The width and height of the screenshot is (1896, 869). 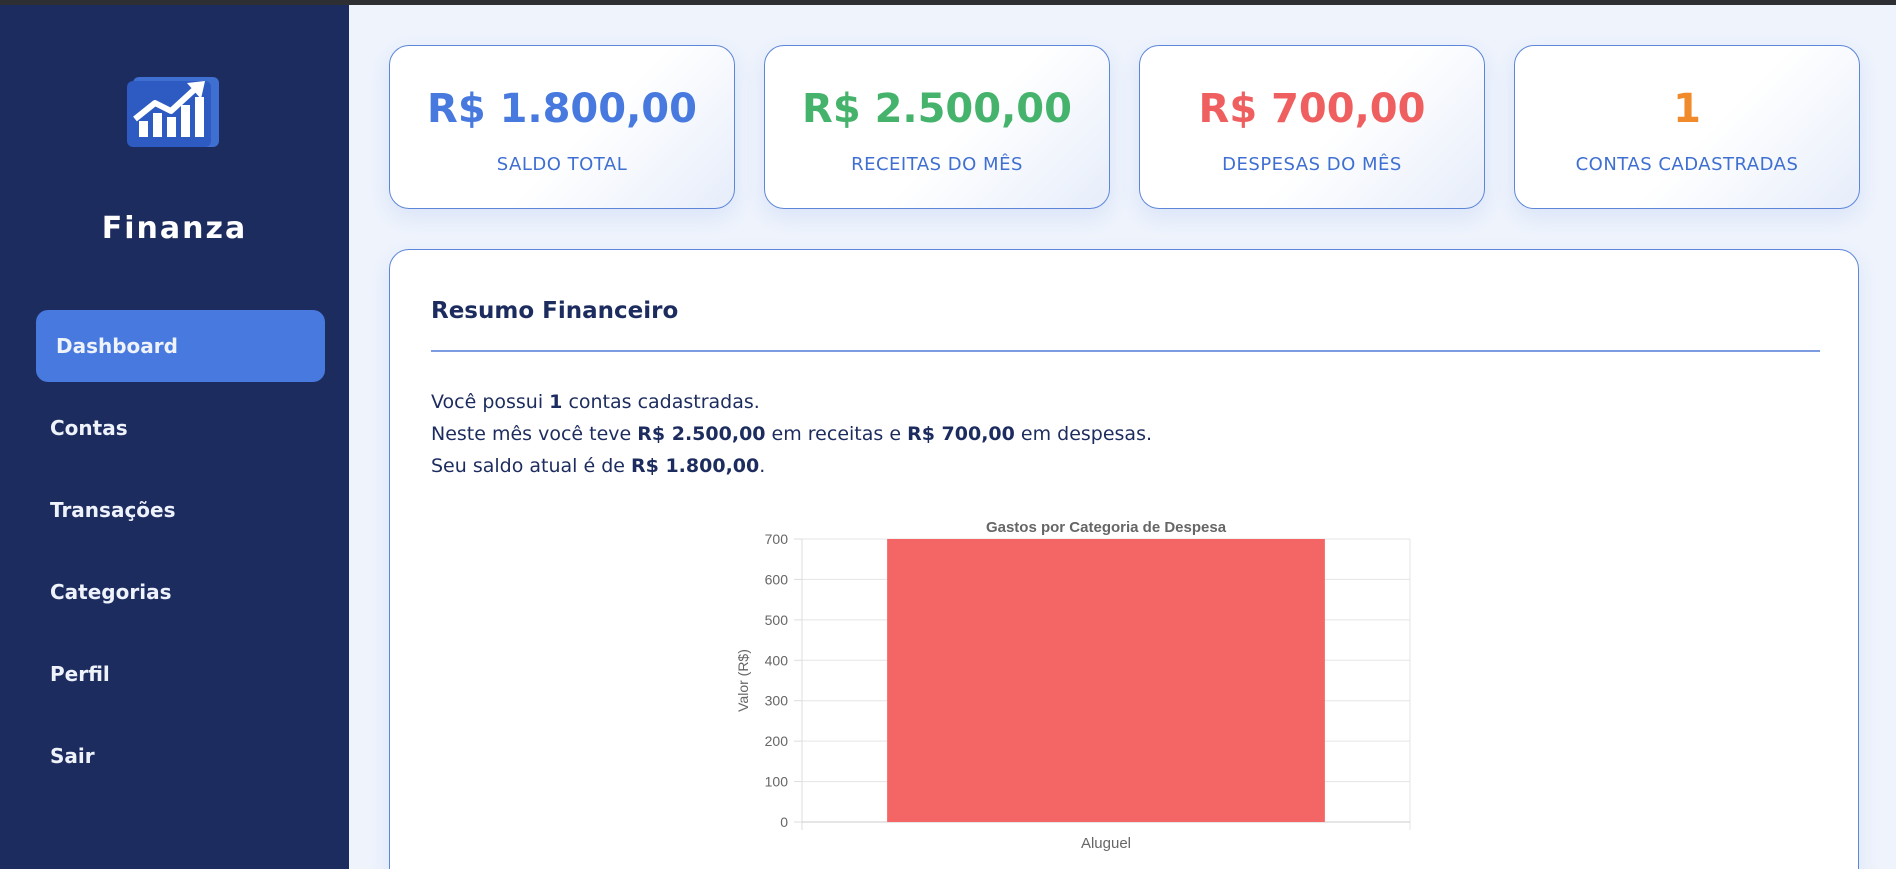 I want to click on card-despesas: R$ 700,00 DESPESAS DO MÊS, so click(x=1312, y=127).